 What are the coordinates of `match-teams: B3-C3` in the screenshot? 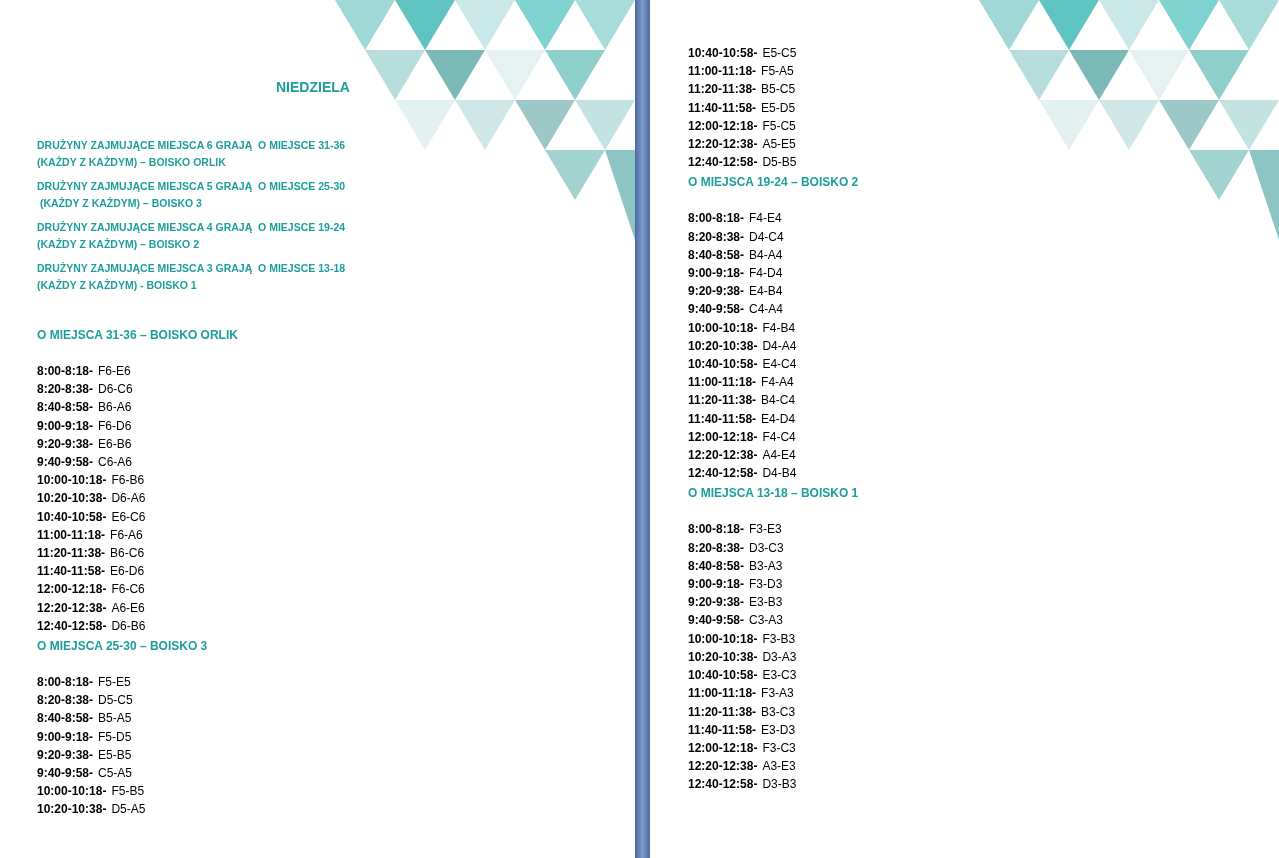 It's located at (778, 712).